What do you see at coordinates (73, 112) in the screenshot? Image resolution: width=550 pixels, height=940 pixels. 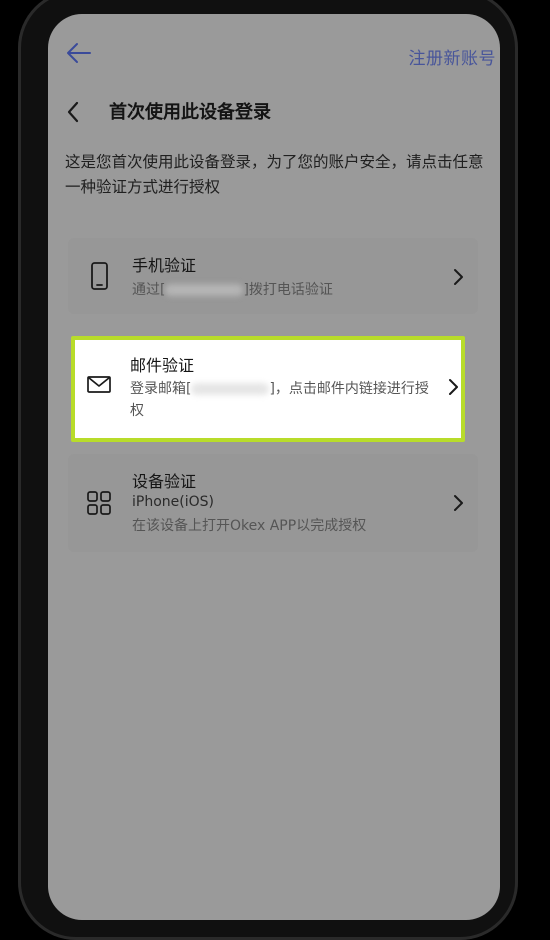 I see `back-chevron-icon` at bounding box center [73, 112].